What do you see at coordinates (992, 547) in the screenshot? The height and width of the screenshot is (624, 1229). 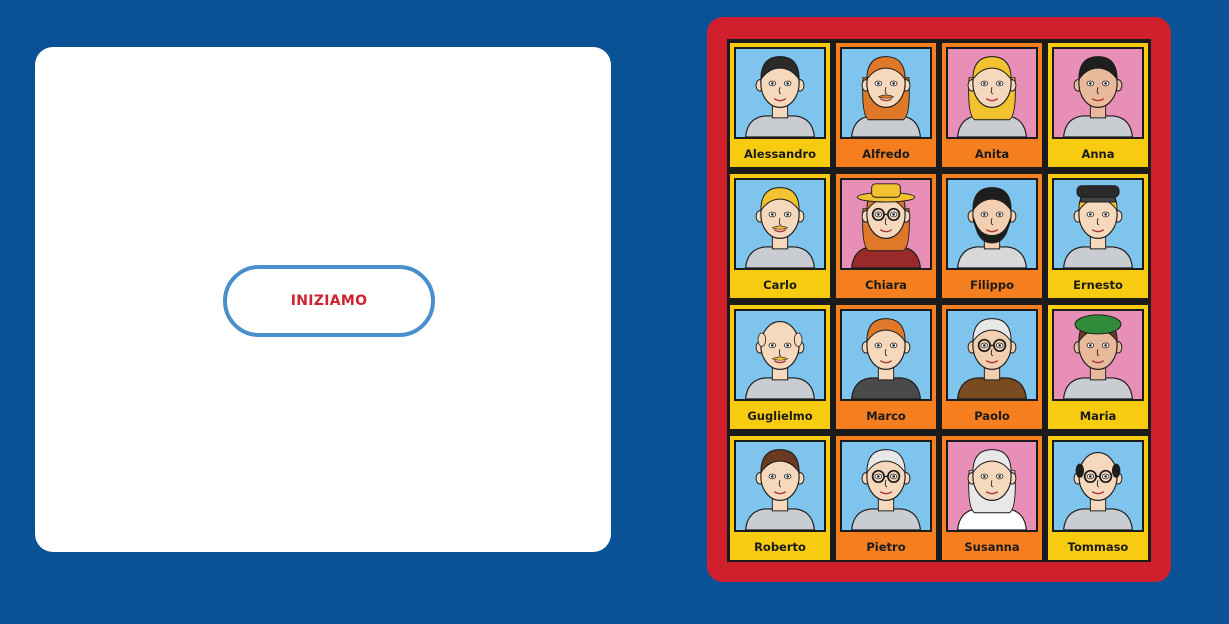 I see `character-name: Susanna` at bounding box center [992, 547].